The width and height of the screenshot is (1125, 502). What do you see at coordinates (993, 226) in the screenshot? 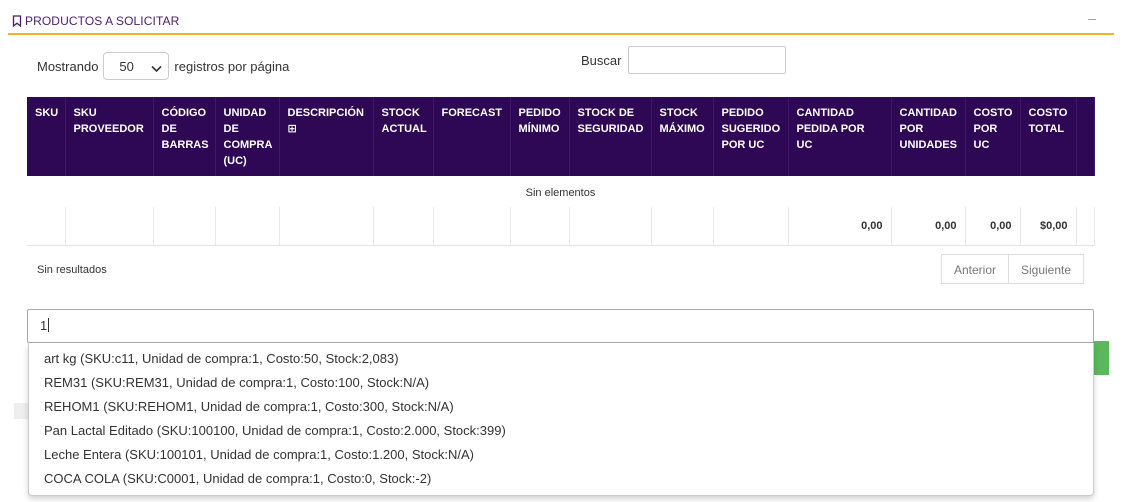
I see `total-costo-uc: 0,00` at bounding box center [993, 226].